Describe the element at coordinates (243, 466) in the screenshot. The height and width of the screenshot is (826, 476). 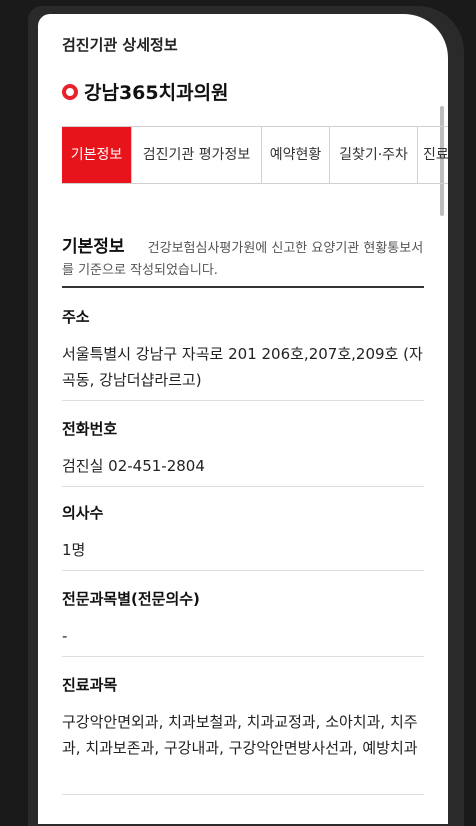
I see `field-value: 검진실 02-451-2804` at that location.